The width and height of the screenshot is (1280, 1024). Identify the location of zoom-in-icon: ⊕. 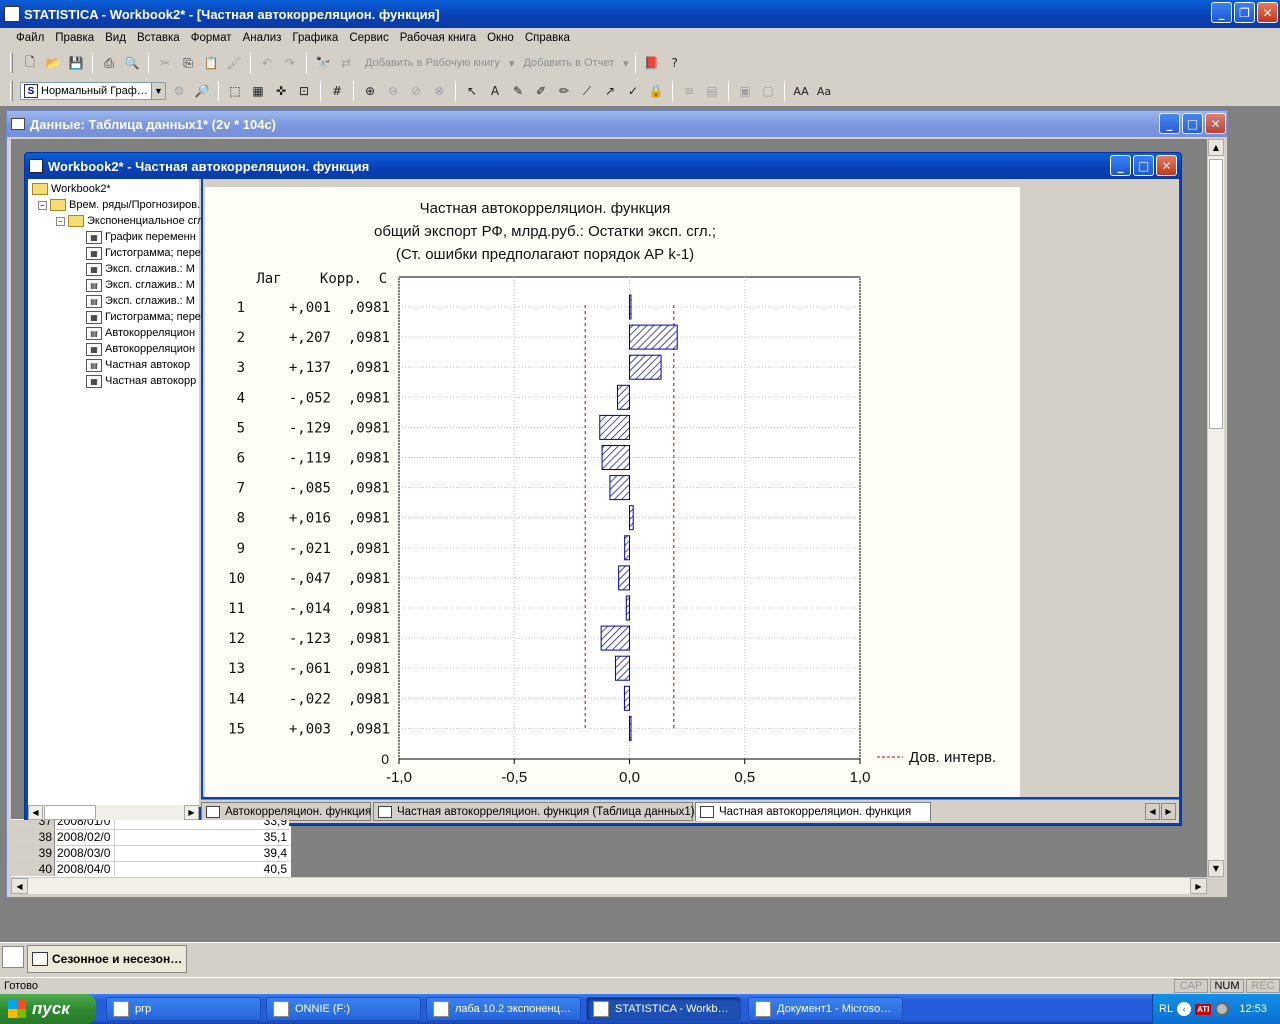
(370, 91).